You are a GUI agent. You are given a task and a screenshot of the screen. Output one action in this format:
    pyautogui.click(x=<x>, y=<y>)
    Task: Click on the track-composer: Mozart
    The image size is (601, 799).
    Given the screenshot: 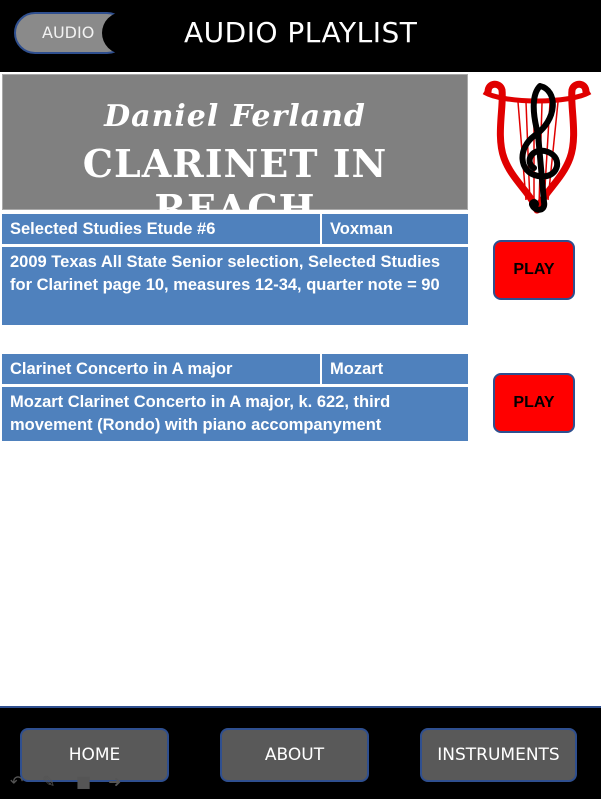 What is the action you would take?
    pyautogui.click(x=395, y=369)
    